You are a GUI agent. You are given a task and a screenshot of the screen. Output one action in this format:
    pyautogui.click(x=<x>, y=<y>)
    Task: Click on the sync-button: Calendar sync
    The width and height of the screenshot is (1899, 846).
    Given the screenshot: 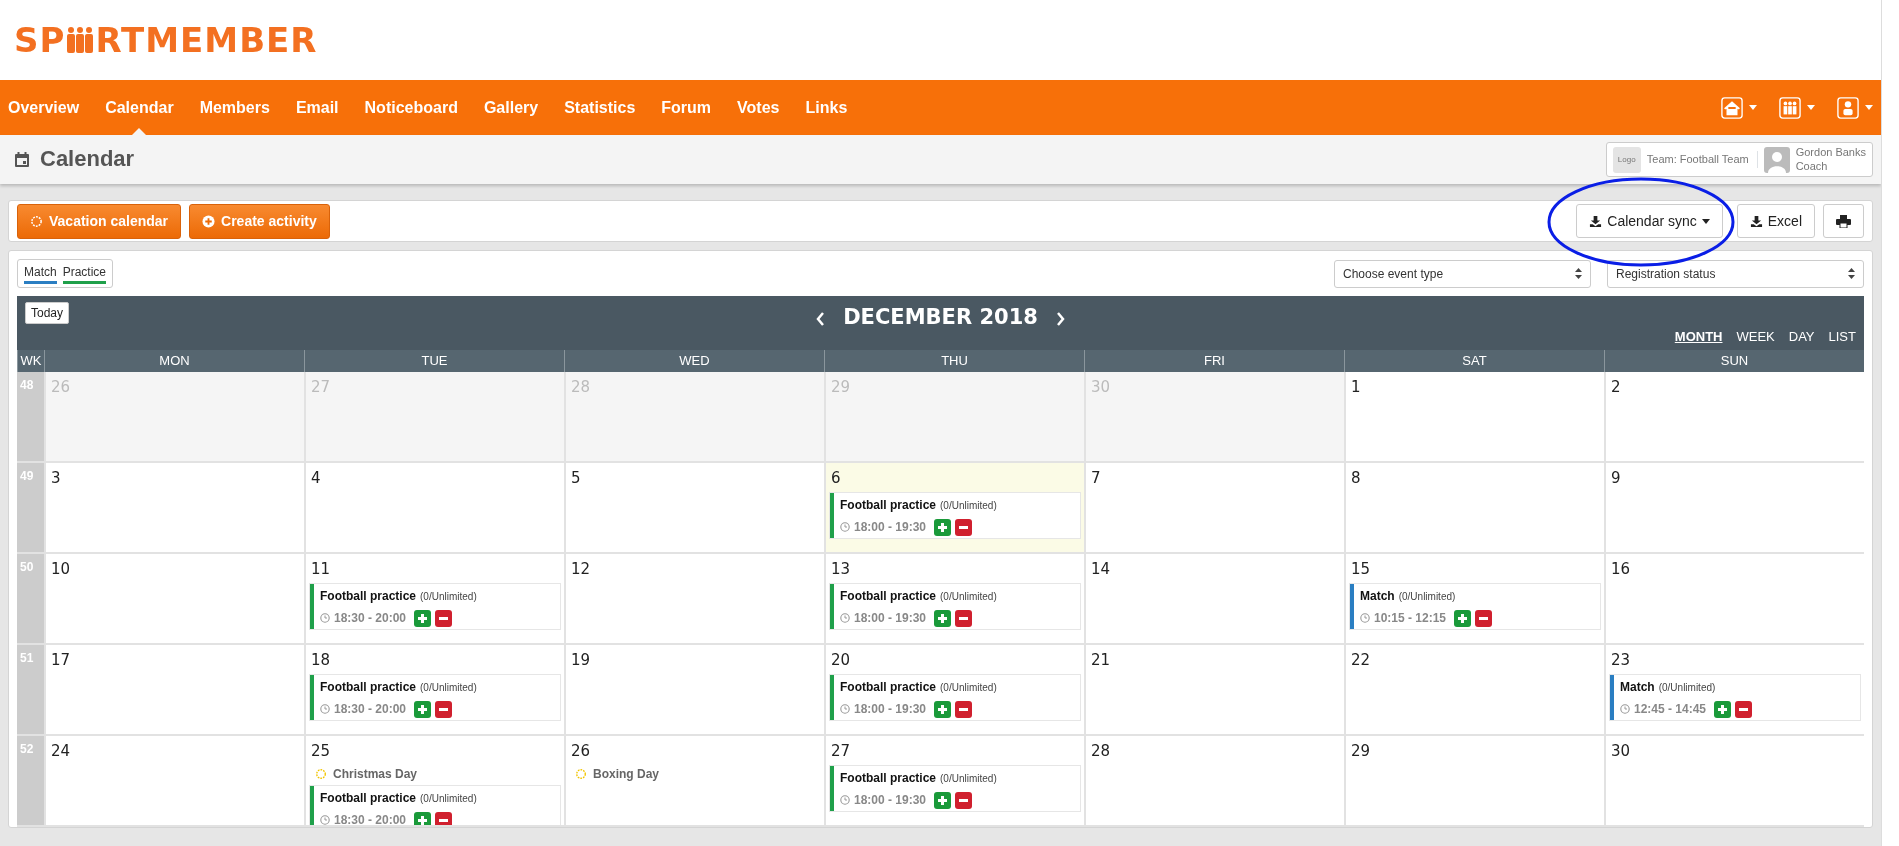 What is the action you would take?
    pyautogui.click(x=1649, y=221)
    